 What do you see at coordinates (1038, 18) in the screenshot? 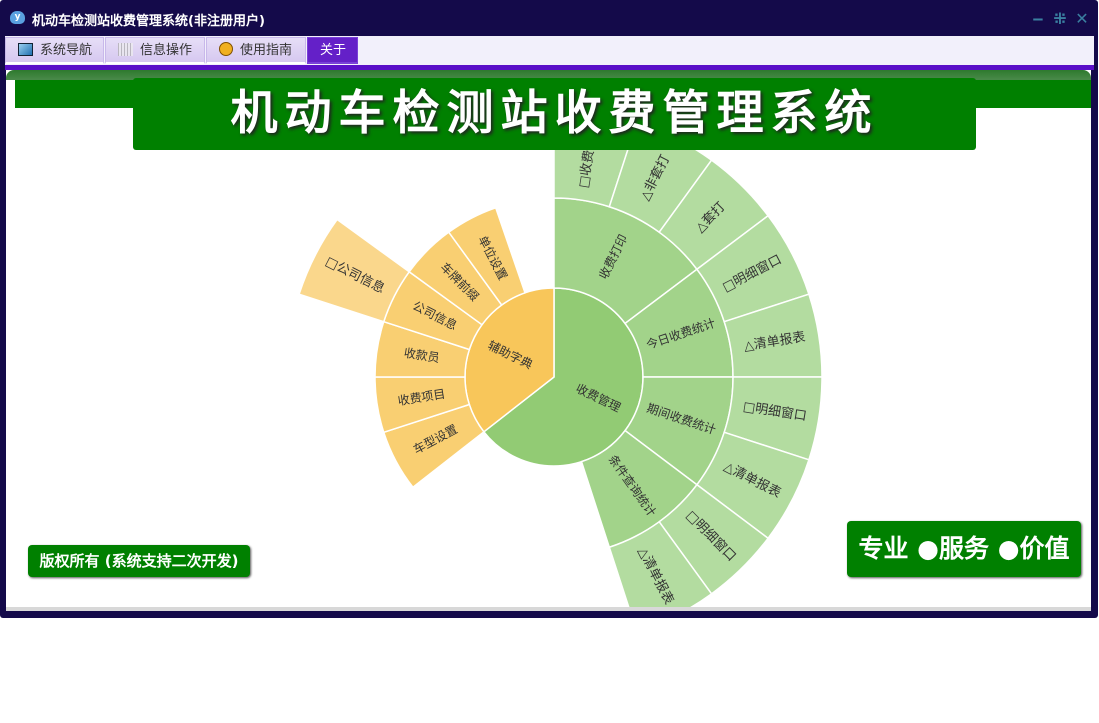
I see `minimize-icon: ‒` at bounding box center [1038, 18].